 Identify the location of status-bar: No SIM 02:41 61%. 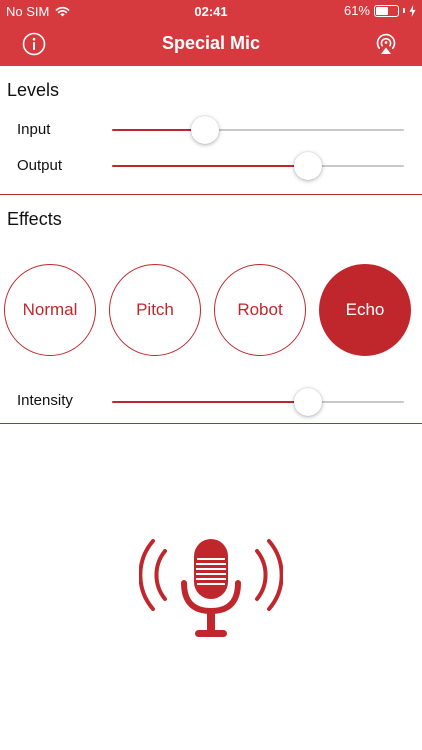
(211, 11).